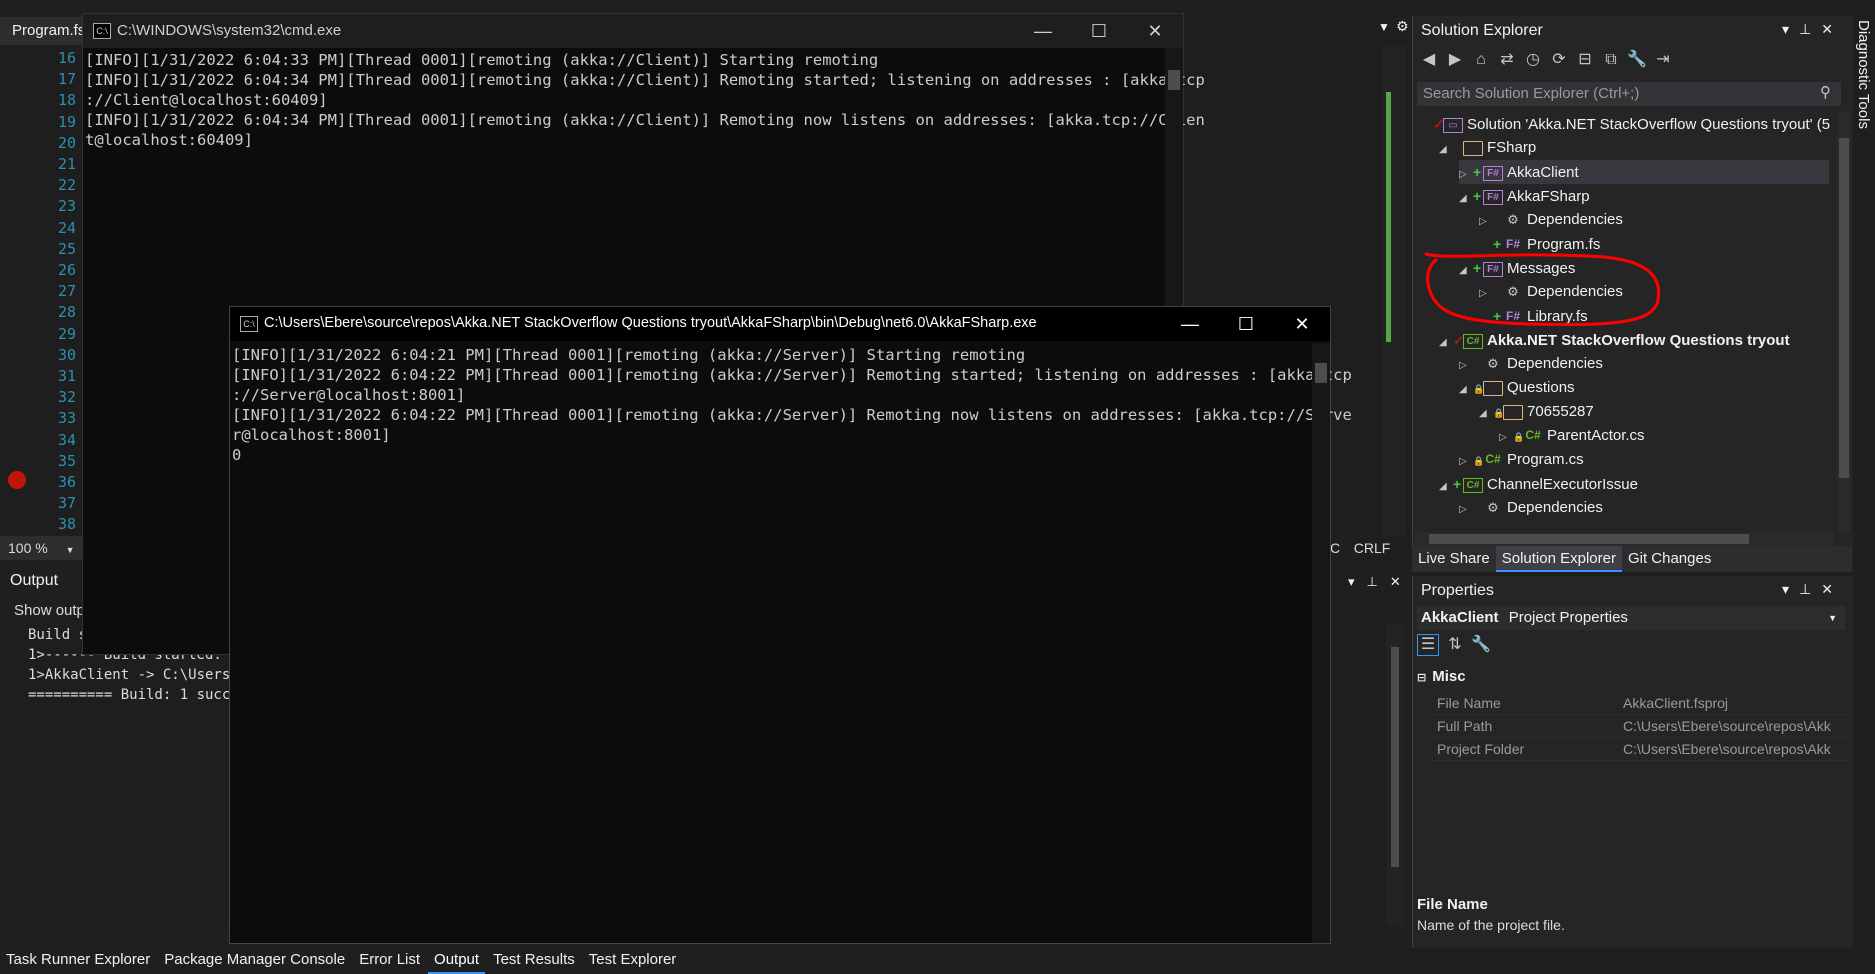 This screenshot has width=1875, height=974. I want to click on tab-live-share: Live Share, so click(1454, 559).